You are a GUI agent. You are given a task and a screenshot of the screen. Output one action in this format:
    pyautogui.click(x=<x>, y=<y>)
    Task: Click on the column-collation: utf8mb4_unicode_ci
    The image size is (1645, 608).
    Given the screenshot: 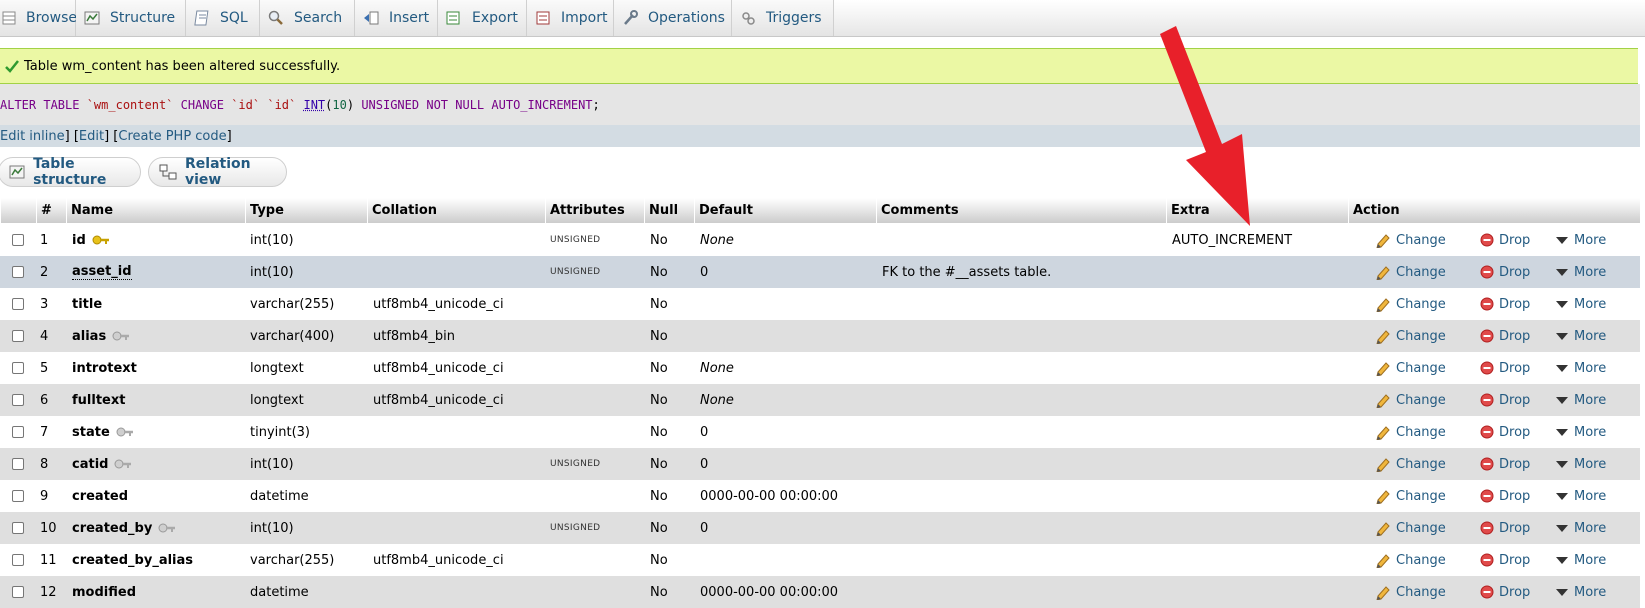 What is the action you would take?
    pyautogui.click(x=438, y=368)
    